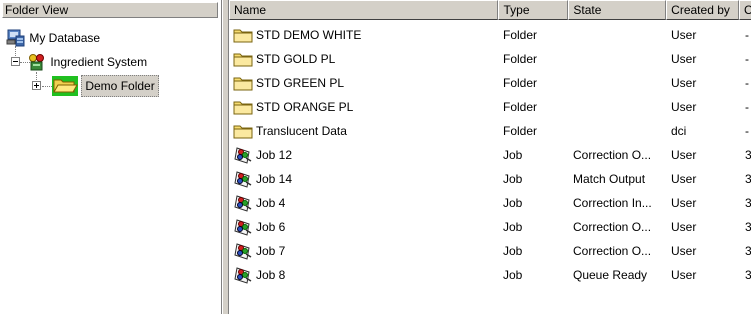  I want to click on list-item: STD ORANGE PL Folder User -, so click(490, 107).